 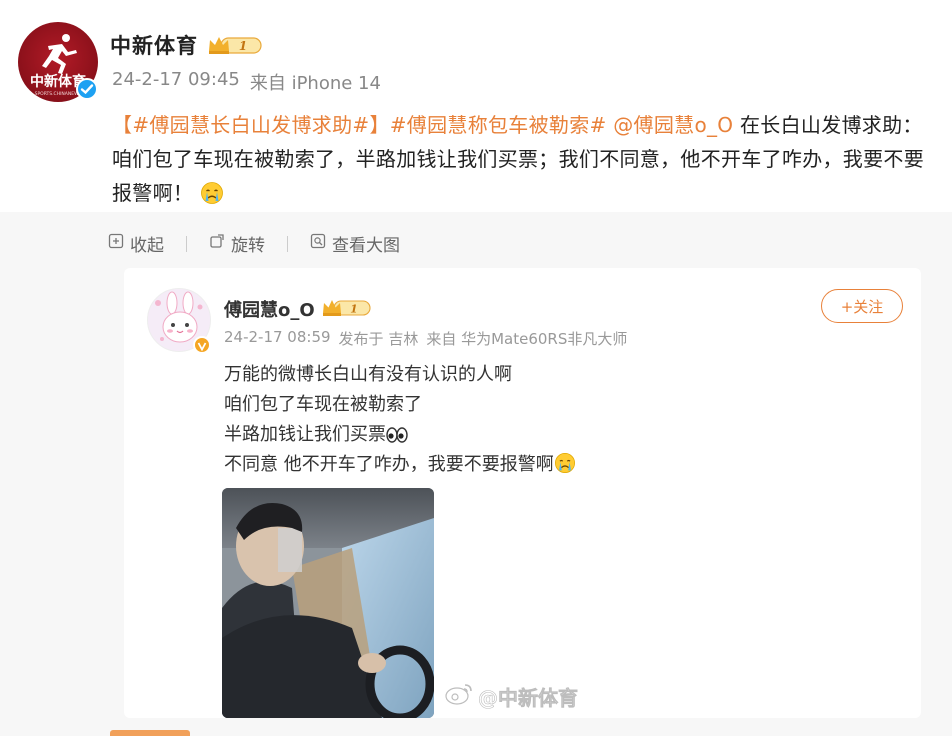 I want to click on original-post-location: 发布于 吉林, so click(x=378, y=339).